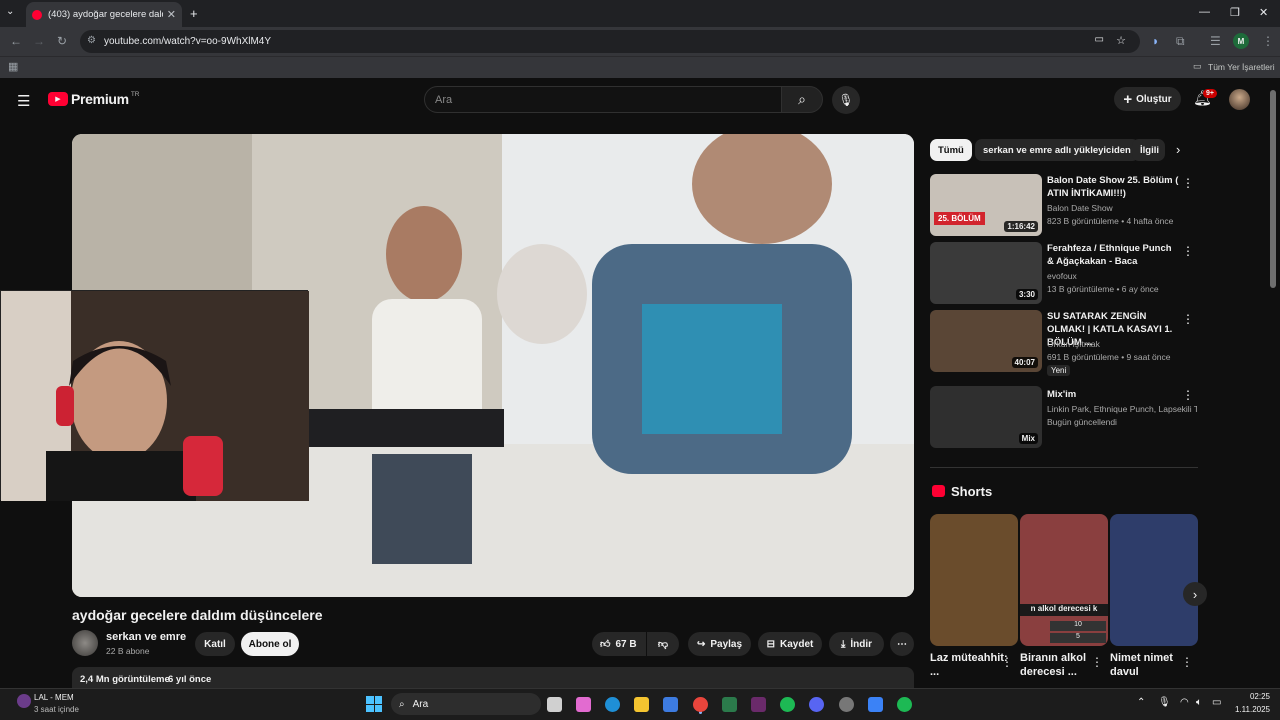  Describe the element at coordinates (1263, 12) in the screenshot. I see `close-window-icon: ✕` at that location.